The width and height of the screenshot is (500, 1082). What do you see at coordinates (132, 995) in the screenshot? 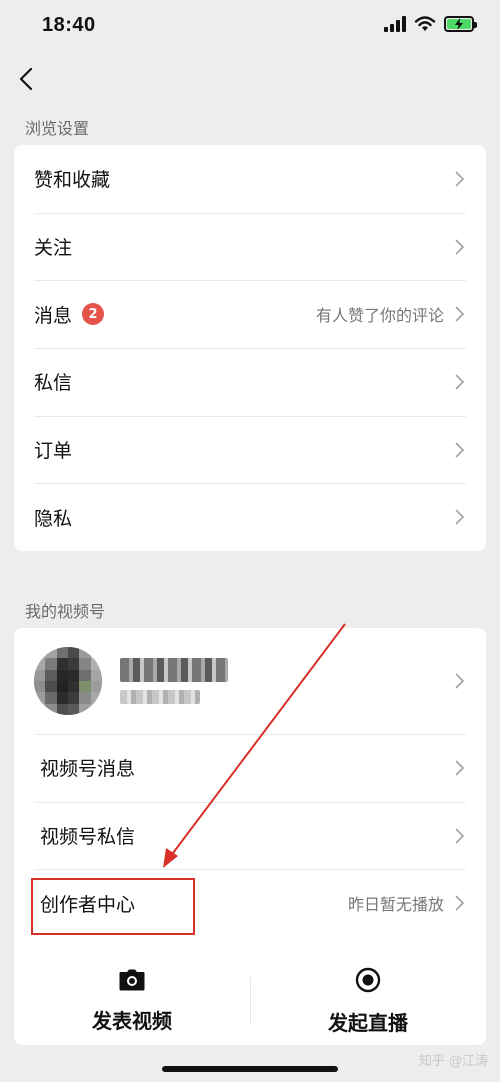
I see `post-video-button: 发表视频` at bounding box center [132, 995].